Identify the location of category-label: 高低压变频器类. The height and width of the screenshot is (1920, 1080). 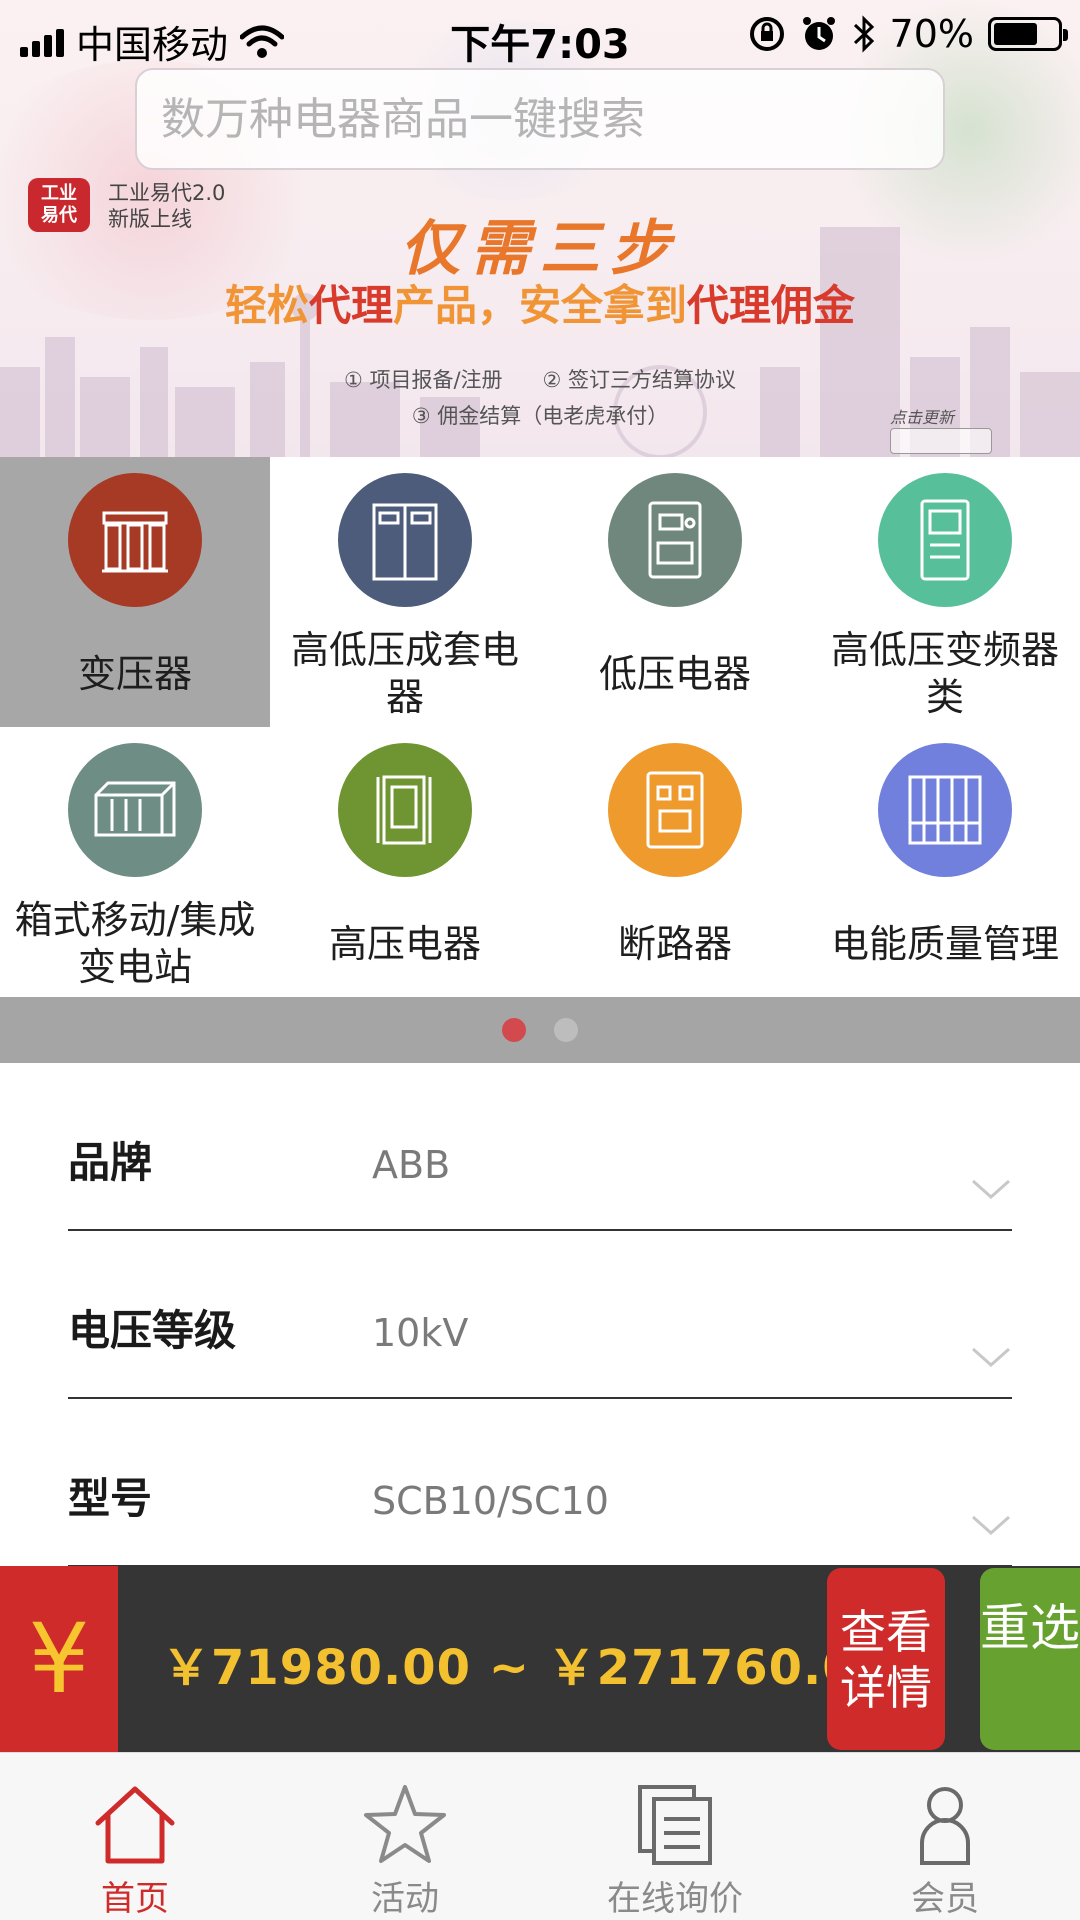
(944, 673).